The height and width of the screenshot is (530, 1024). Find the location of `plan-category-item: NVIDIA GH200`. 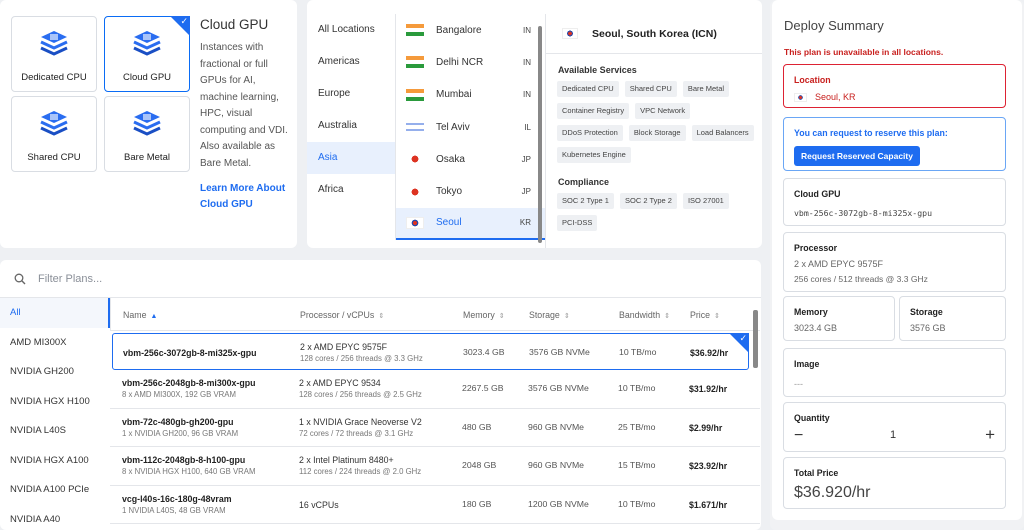

plan-category-item: NVIDIA GH200 is located at coordinates (55, 372).